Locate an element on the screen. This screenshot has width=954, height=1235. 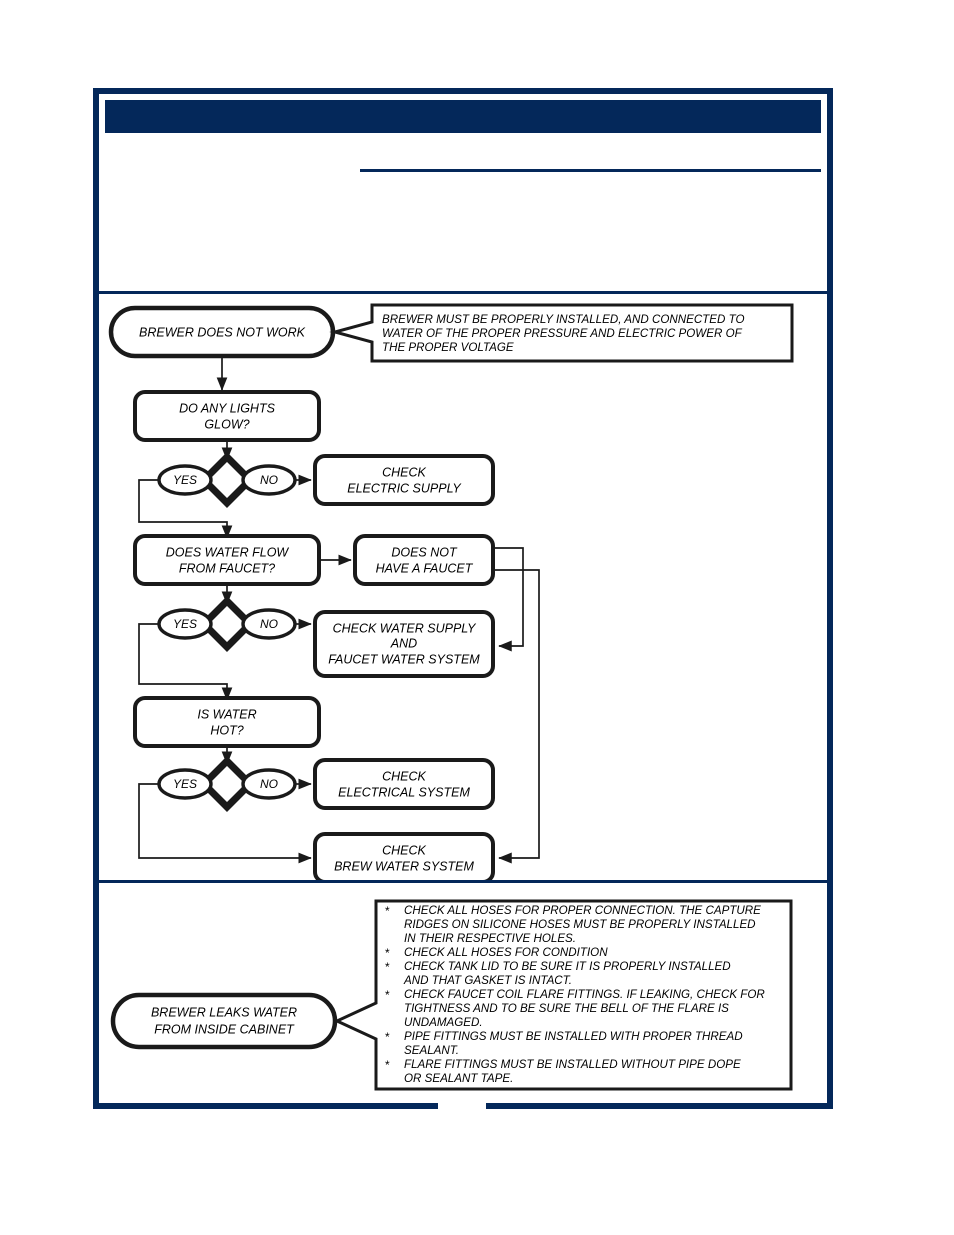
flow-node-q1-line-0: DO ANY LIGHTS is located at coordinates (227, 408).